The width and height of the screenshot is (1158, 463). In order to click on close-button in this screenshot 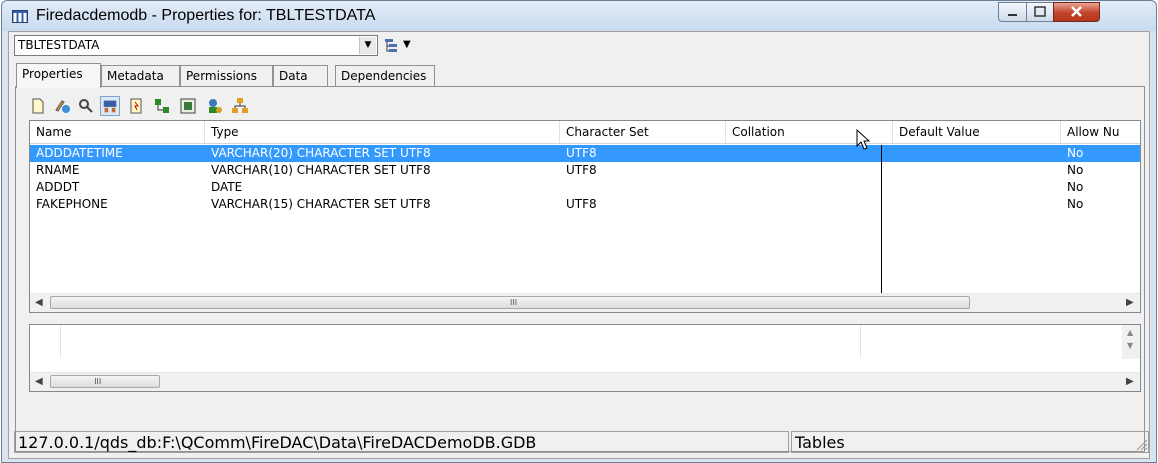, I will do `click(1076, 12)`.